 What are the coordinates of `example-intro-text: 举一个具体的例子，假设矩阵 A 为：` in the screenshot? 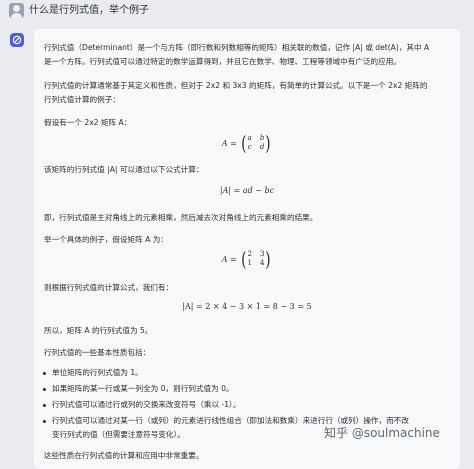 It's located at (106, 239).